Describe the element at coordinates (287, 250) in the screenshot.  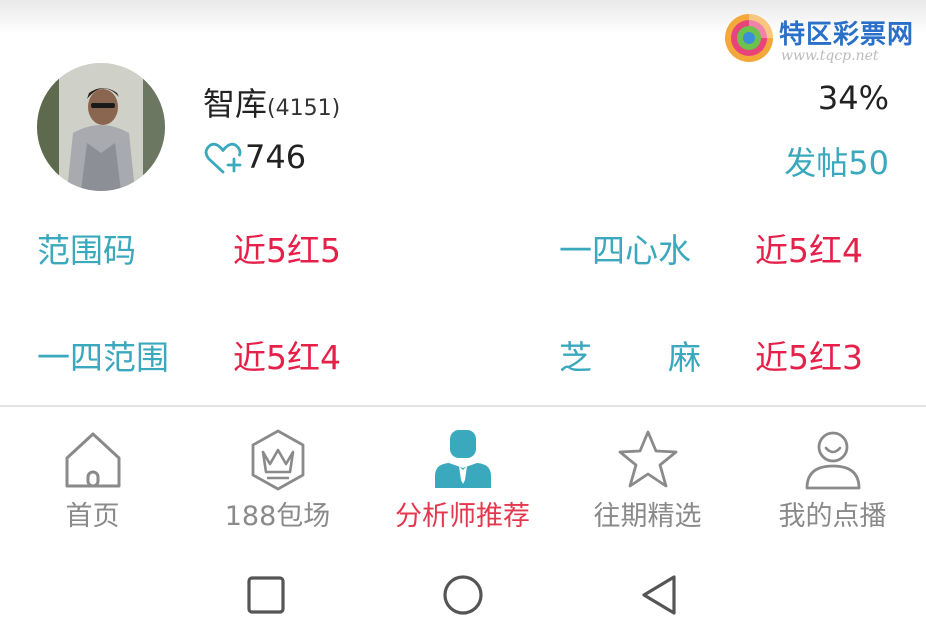
I see `stat-value: 近5红5` at that location.